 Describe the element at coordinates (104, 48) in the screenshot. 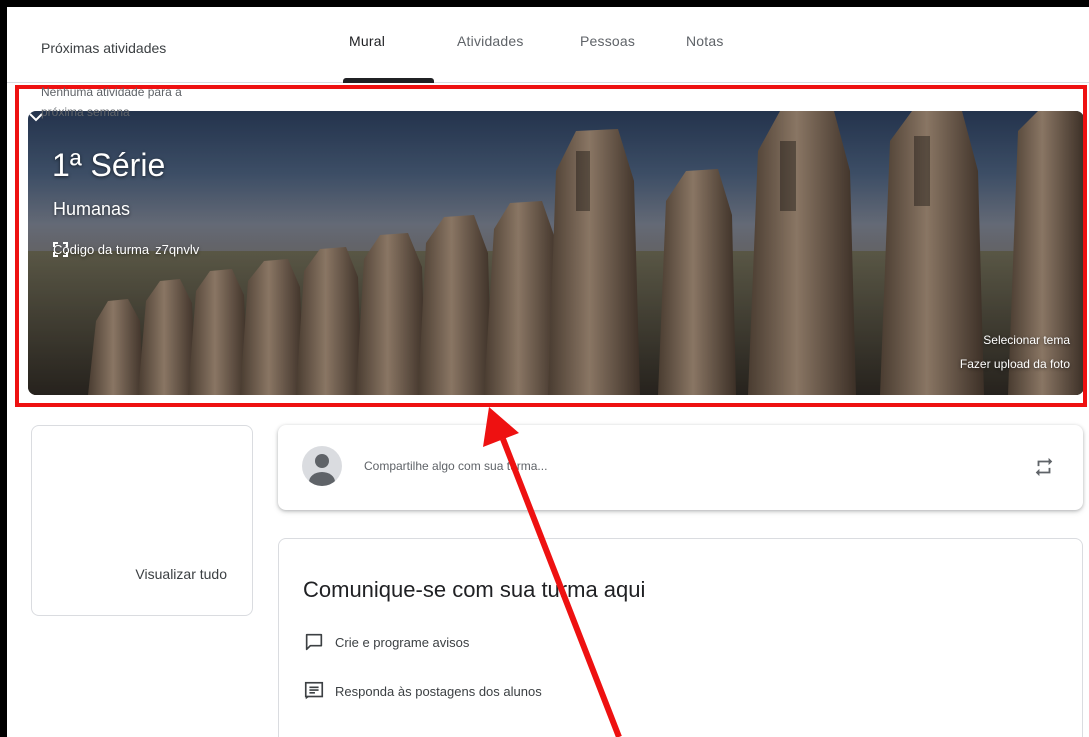

I see `upcoming-title: Próximas atividades` at that location.